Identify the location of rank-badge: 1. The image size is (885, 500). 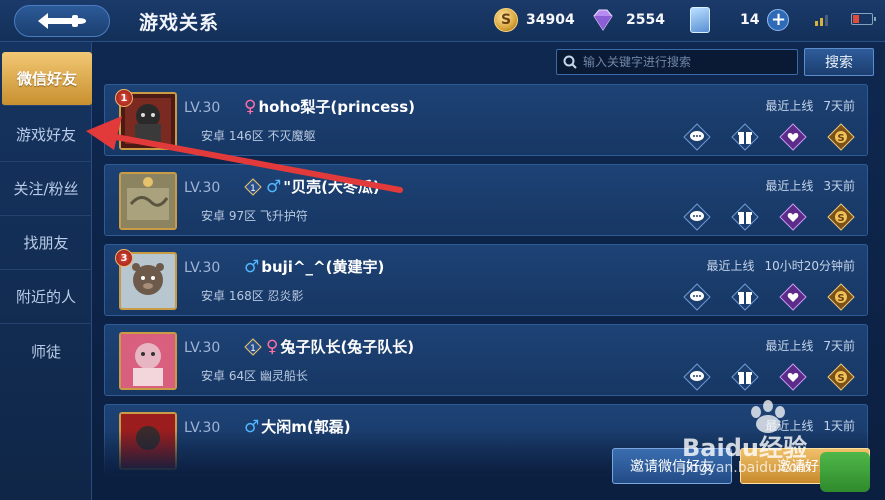
(124, 98).